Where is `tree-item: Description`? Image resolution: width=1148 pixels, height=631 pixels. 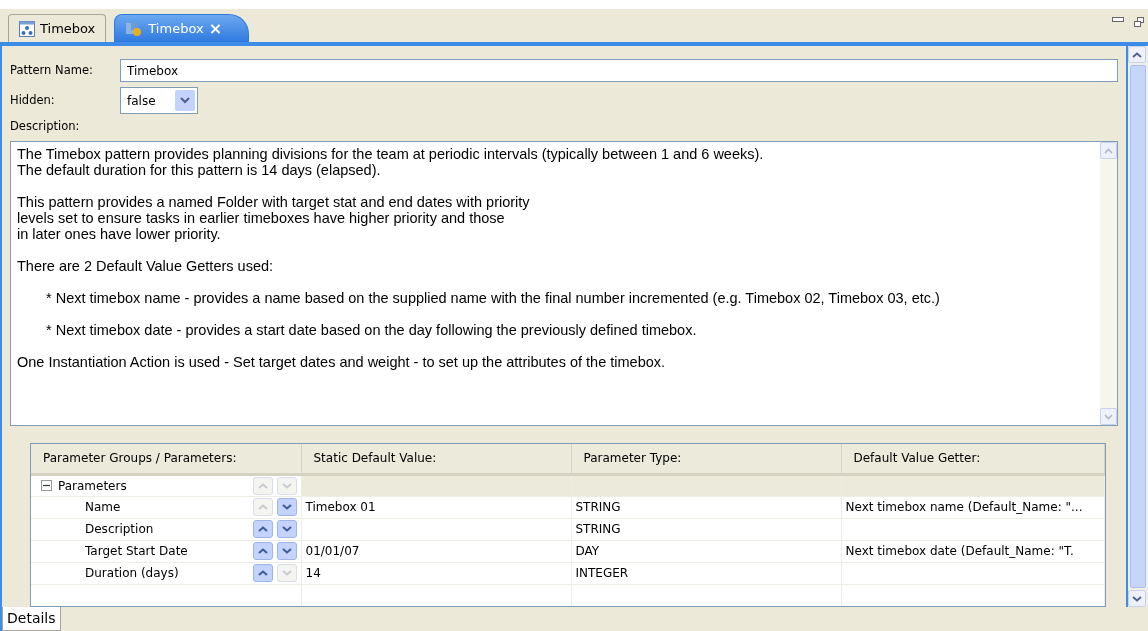 tree-item: Description is located at coordinates (94, 529).